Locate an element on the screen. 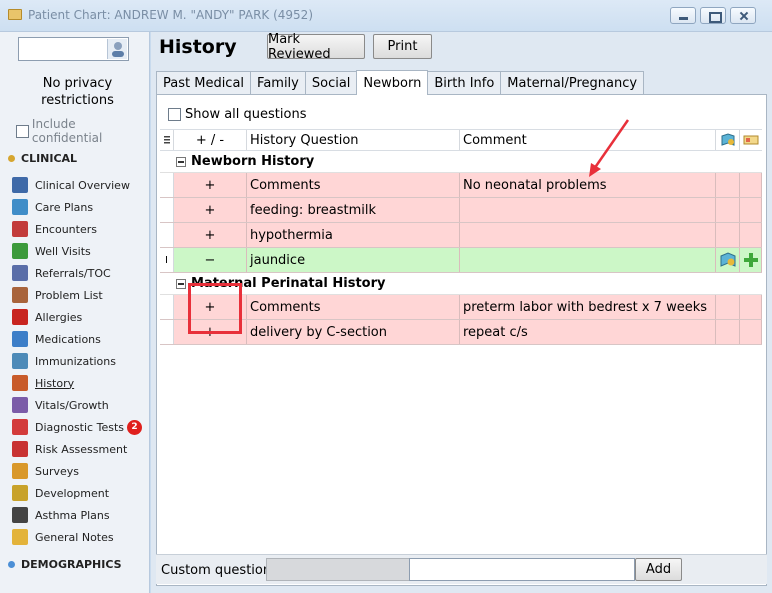 The image size is (772, 593). patient-lookup-icon is located at coordinates (117, 49).